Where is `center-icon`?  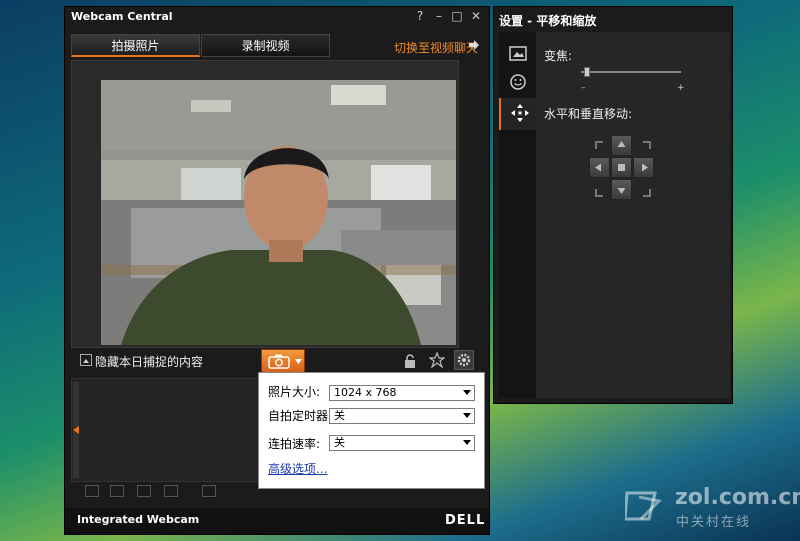
center-icon is located at coordinates (621, 167).